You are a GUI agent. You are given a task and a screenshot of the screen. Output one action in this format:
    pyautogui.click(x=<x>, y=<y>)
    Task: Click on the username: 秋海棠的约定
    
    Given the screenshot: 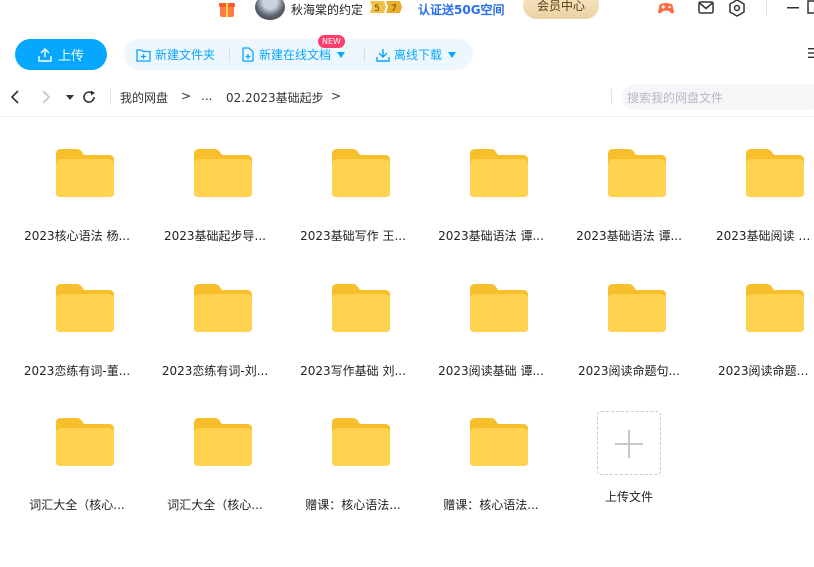 What is the action you would take?
    pyautogui.click(x=327, y=9)
    